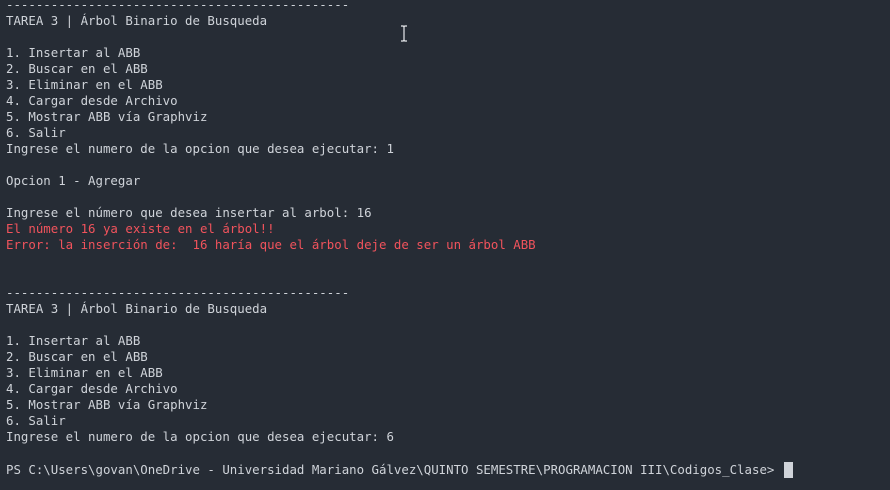 Image resolution: width=890 pixels, height=490 pixels. Describe the element at coordinates (788, 470) in the screenshot. I see `text-cursor` at that location.